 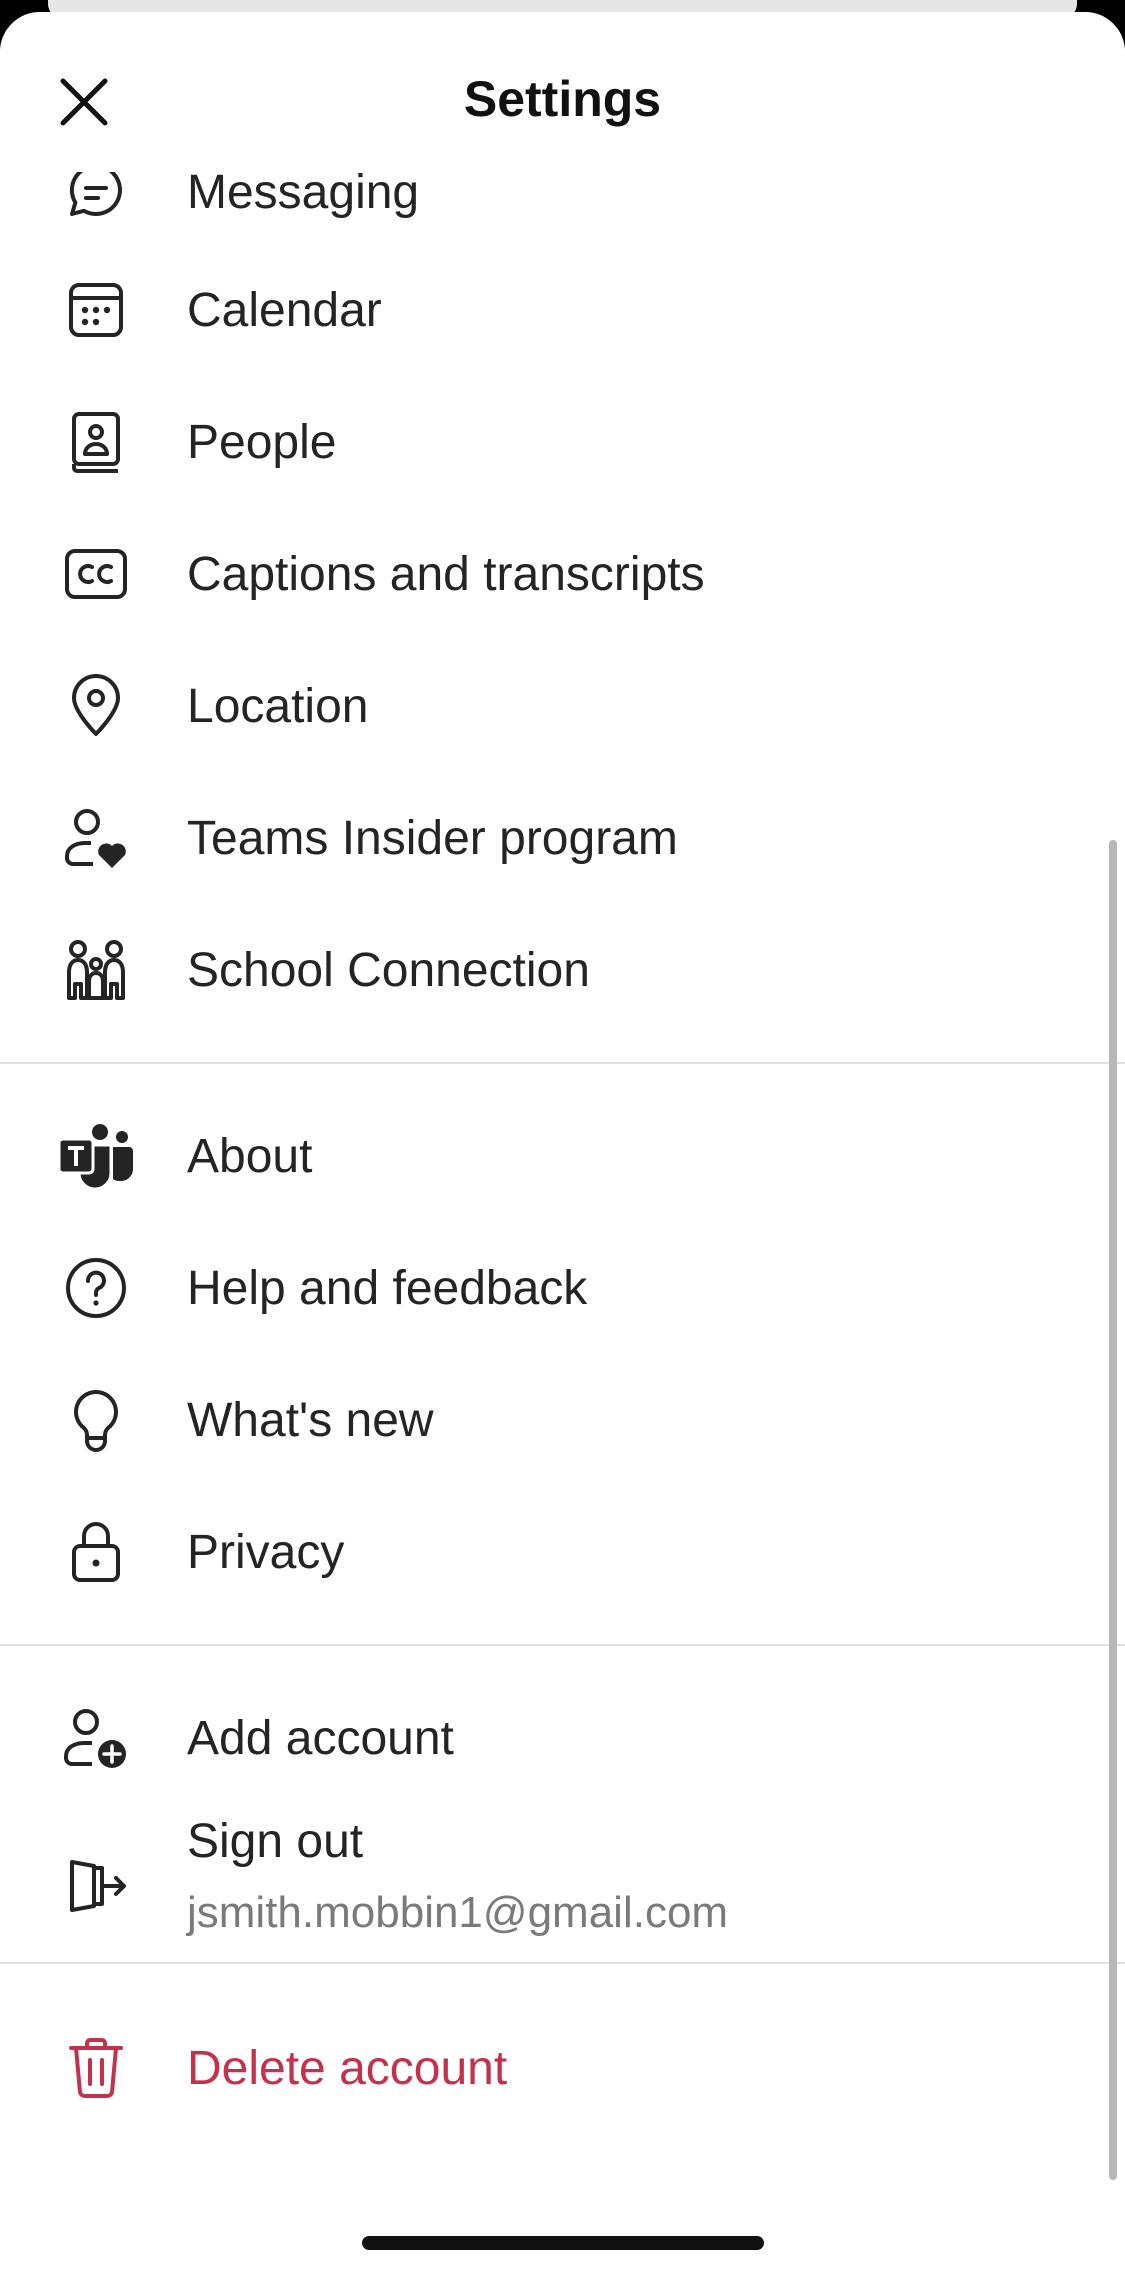 What do you see at coordinates (96, 1738) in the screenshot?
I see `person-add-icon` at bounding box center [96, 1738].